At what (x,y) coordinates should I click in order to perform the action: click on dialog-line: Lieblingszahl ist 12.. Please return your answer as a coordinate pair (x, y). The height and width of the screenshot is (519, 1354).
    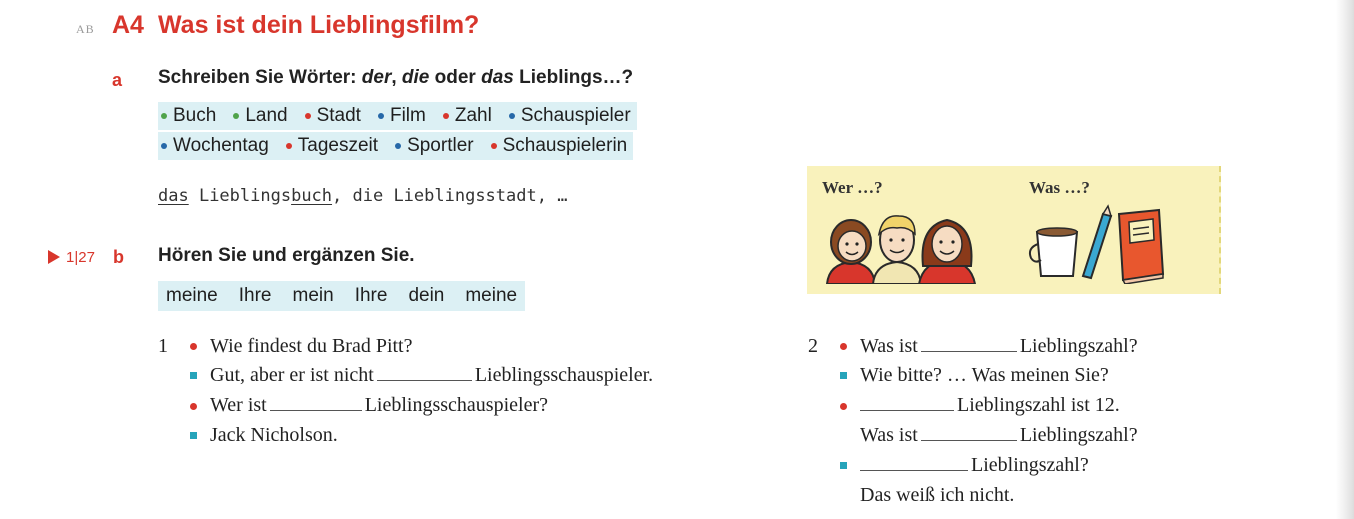
    Looking at the image, I should click on (990, 405).